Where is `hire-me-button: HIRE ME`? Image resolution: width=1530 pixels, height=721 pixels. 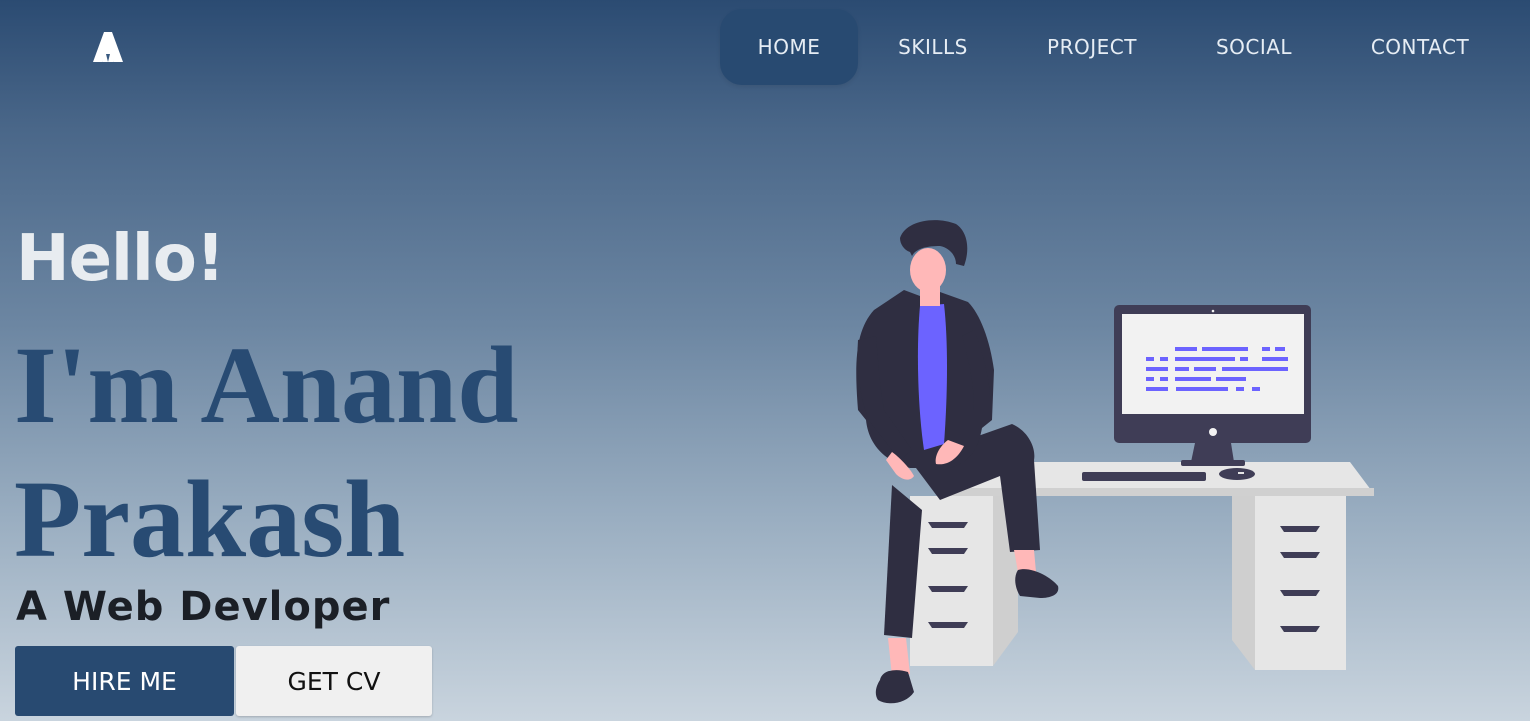 hire-me-button: HIRE ME is located at coordinates (124, 681).